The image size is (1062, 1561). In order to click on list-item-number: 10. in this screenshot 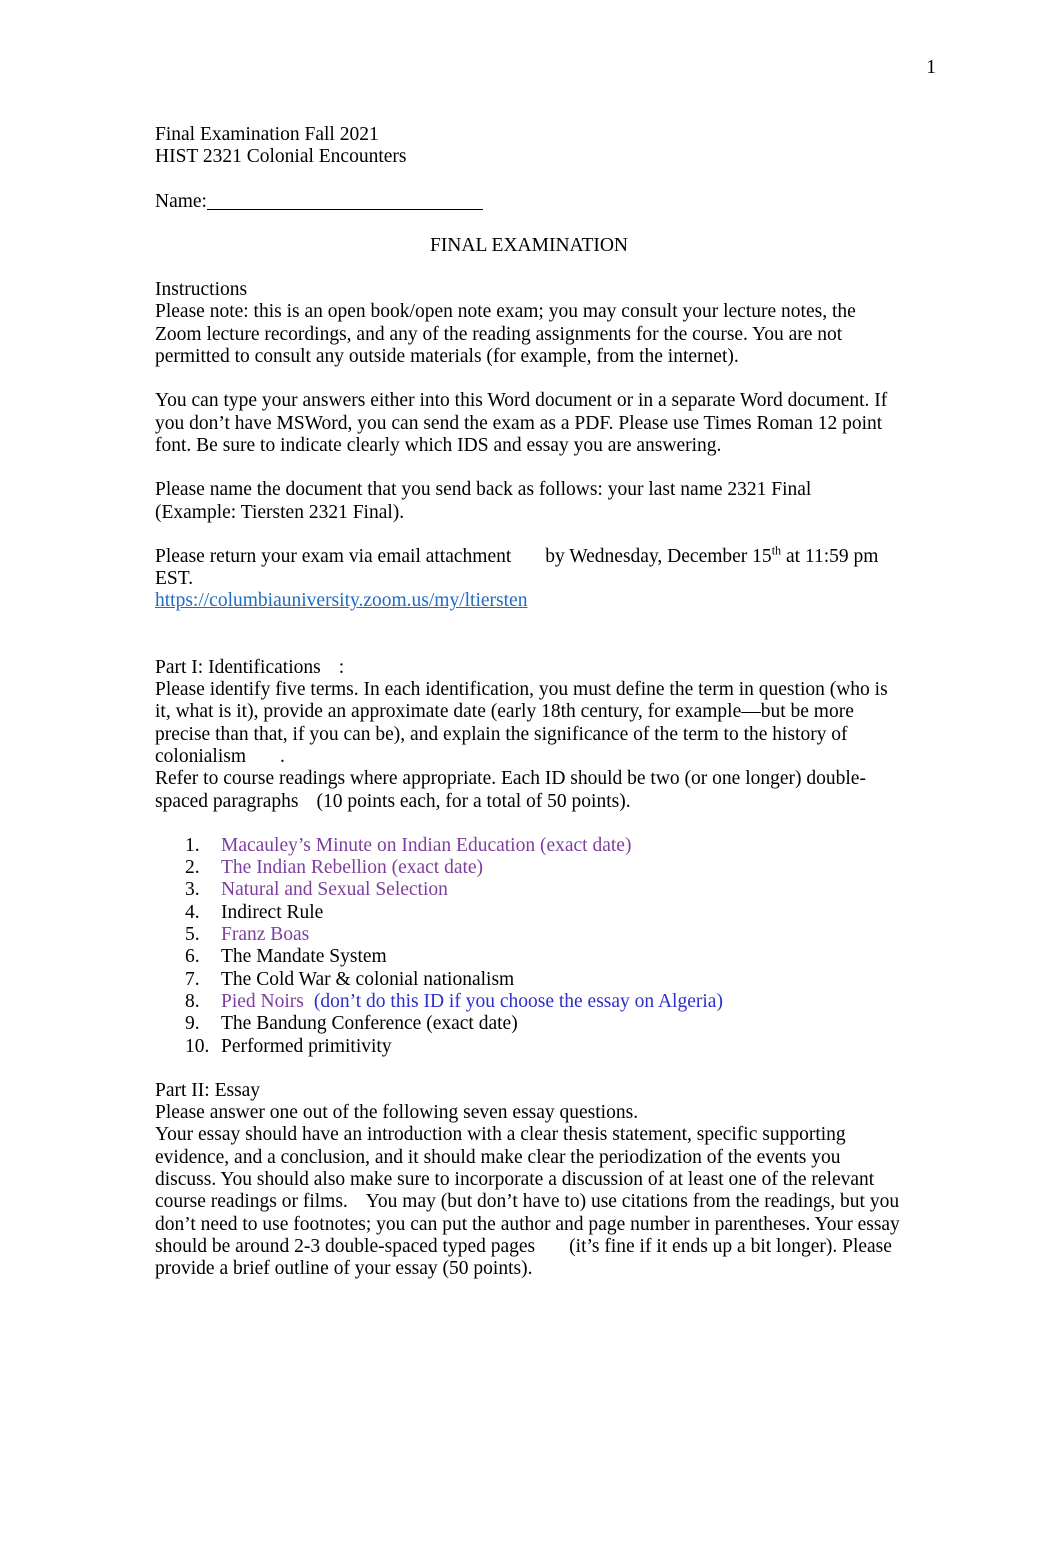, I will do `click(197, 1046)`.